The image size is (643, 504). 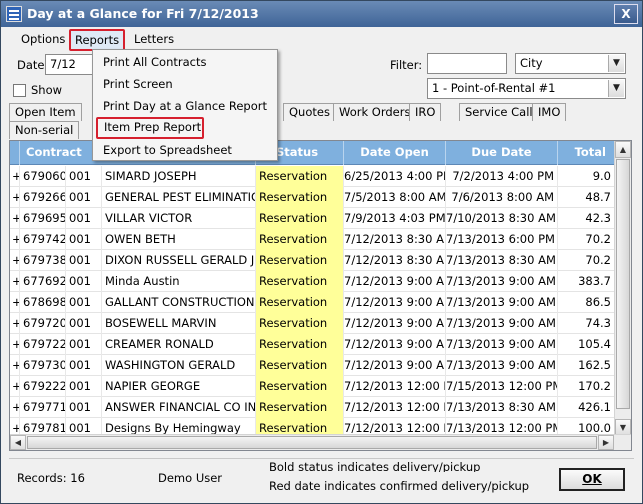 What do you see at coordinates (185, 106) in the screenshot?
I see `menu-item-print-day-at-a-glance: Print Day at a Glance Report` at bounding box center [185, 106].